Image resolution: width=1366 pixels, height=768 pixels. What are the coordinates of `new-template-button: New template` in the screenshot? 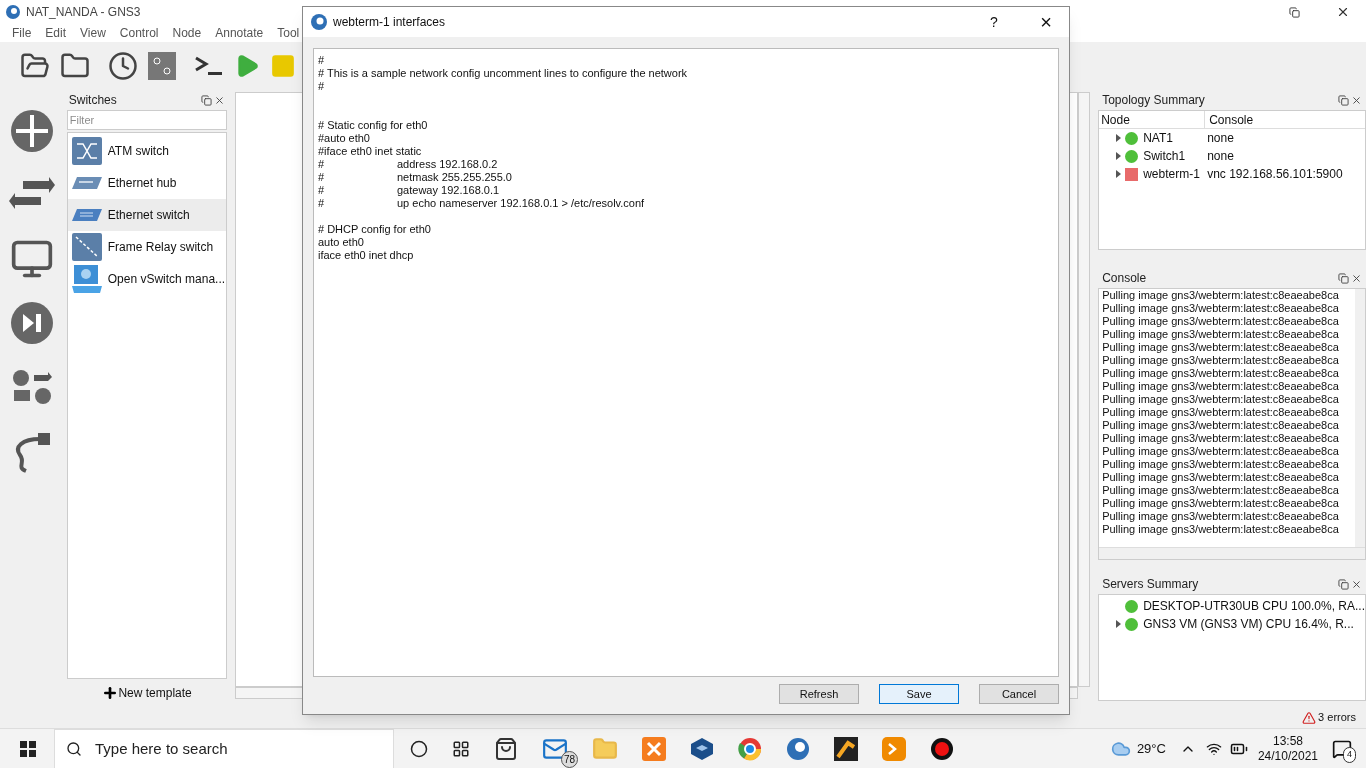 It's located at (147, 693).